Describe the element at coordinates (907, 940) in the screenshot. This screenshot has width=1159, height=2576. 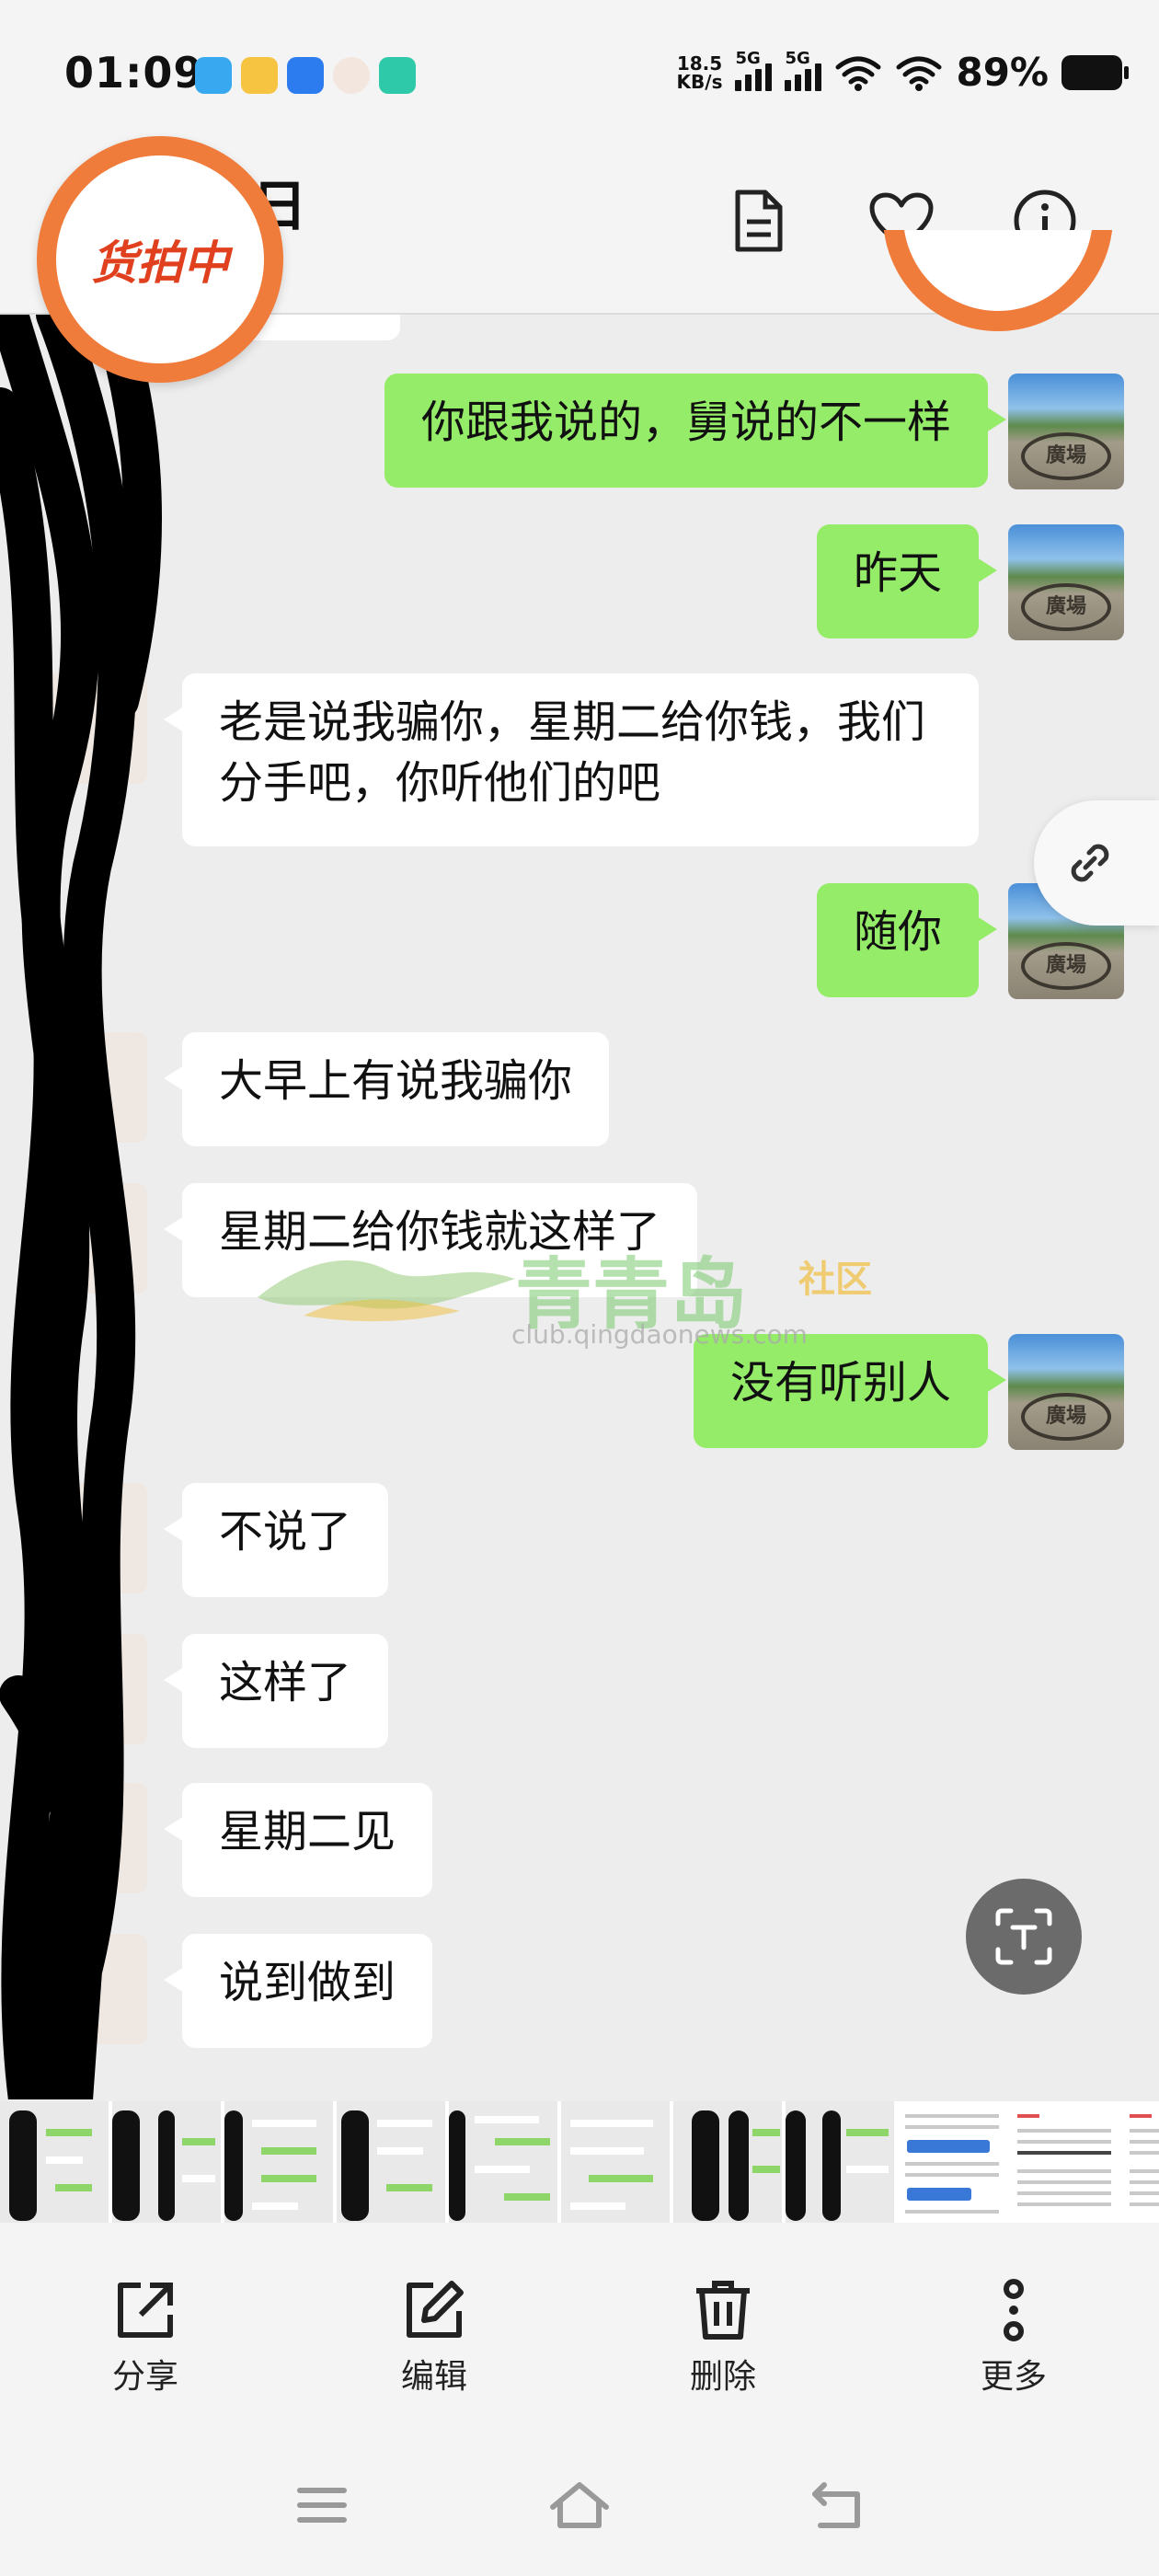
I see `message-bubble-outgoing: 随你` at that location.